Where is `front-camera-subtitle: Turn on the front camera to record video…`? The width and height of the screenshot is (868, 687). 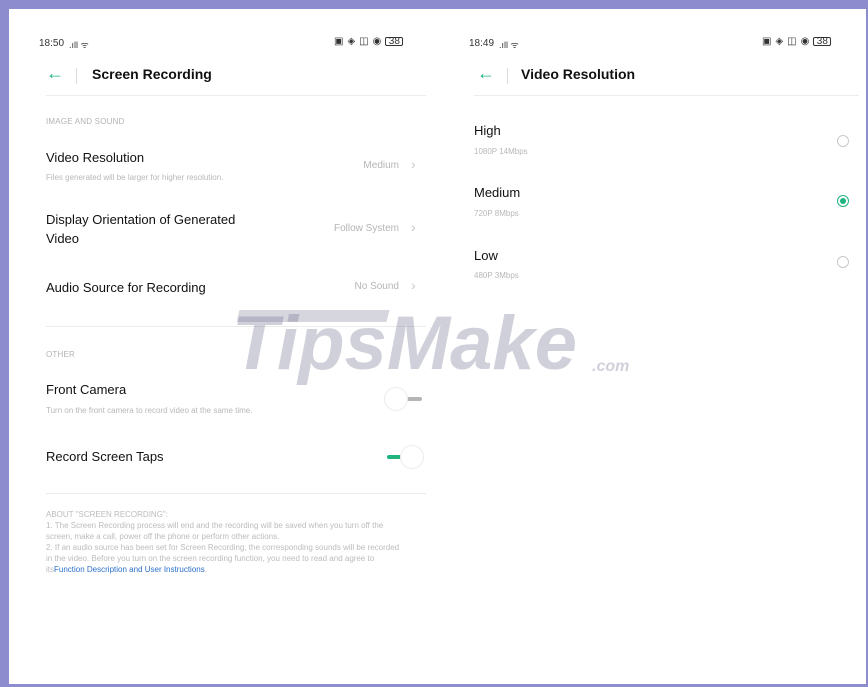
front-camera-subtitle: Turn on the front camera to record video… is located at coordinates (149, 410).